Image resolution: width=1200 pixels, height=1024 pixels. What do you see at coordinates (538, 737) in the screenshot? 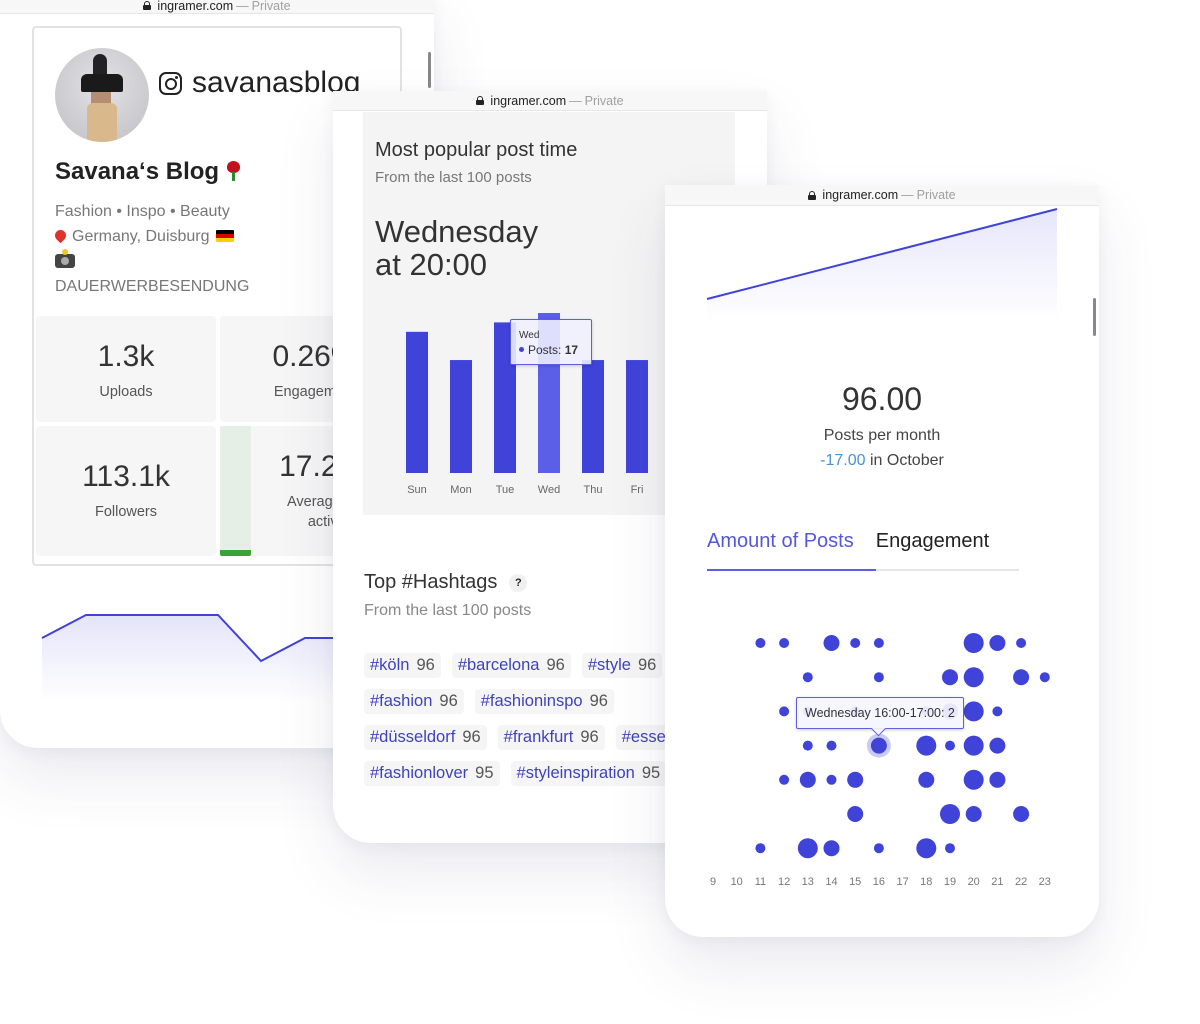
I see `hashtag-name: #frankfurt` at bounding box center [538, 737].